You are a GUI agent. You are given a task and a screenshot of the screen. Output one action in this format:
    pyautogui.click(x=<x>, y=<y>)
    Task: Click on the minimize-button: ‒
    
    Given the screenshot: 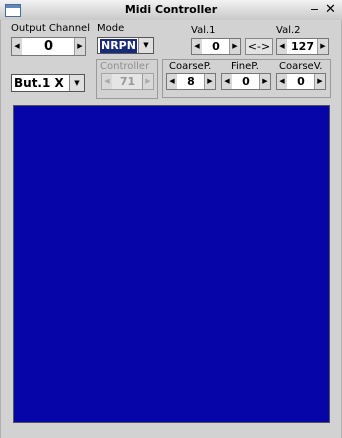 What is the action you would take?
    pyautogui.click(x=314, y=10)
    